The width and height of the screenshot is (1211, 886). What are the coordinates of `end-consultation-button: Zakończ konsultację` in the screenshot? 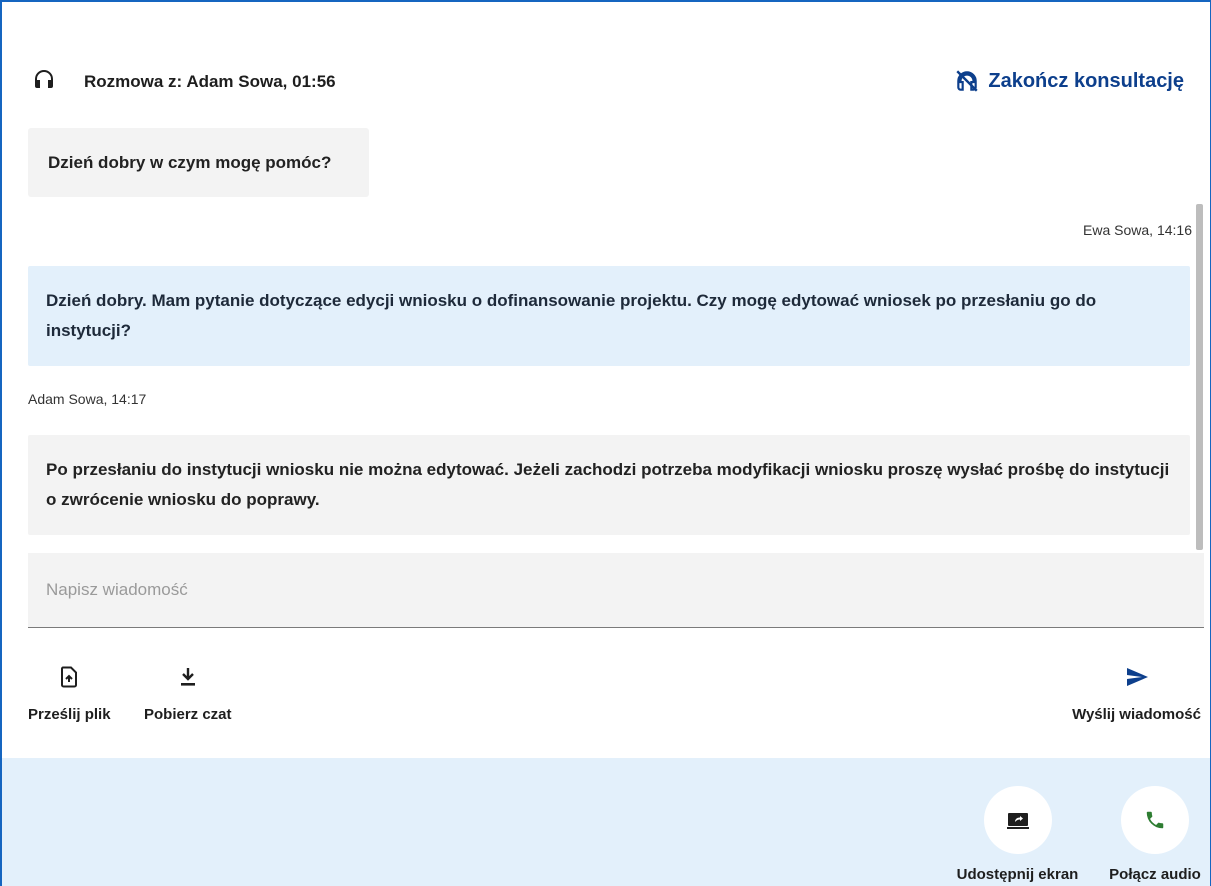 It's located at (1069, 81).